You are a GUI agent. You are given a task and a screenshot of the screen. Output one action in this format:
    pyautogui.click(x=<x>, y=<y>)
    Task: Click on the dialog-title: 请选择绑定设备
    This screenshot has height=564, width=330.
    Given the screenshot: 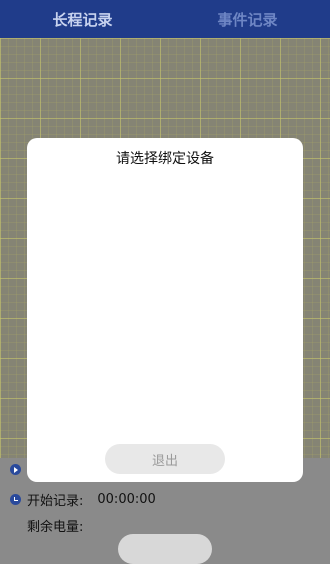 What is the action you would take?
    pyautogui.click(x=165, y=159)
    